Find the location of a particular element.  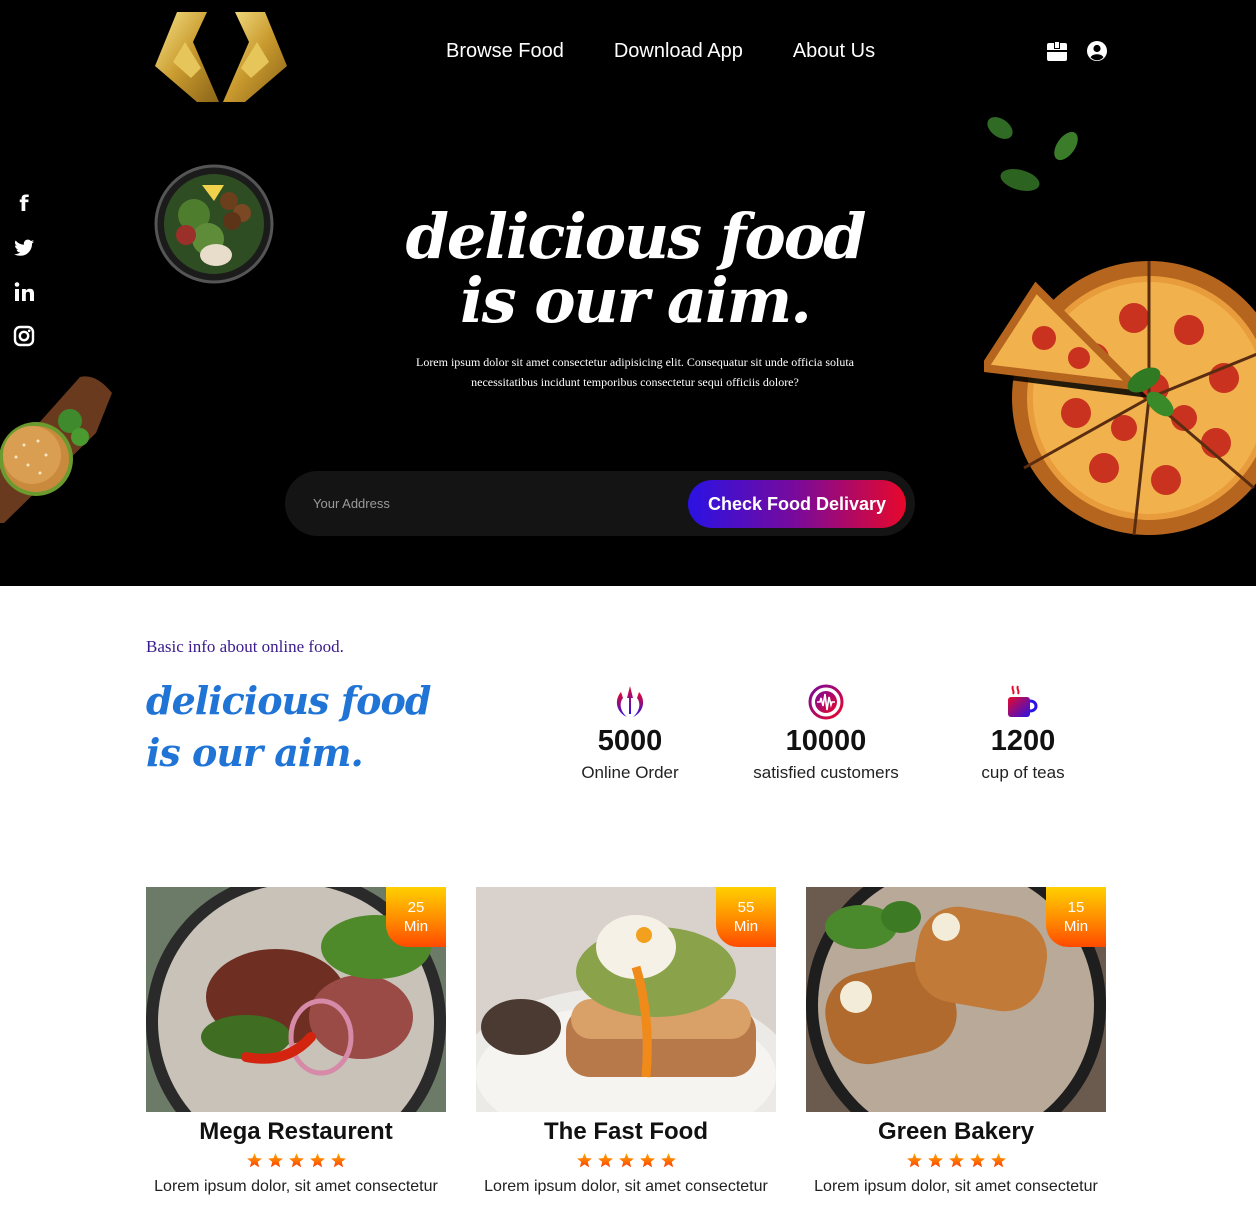

nav-download-app: Download App is located at coordinates (678, 51).